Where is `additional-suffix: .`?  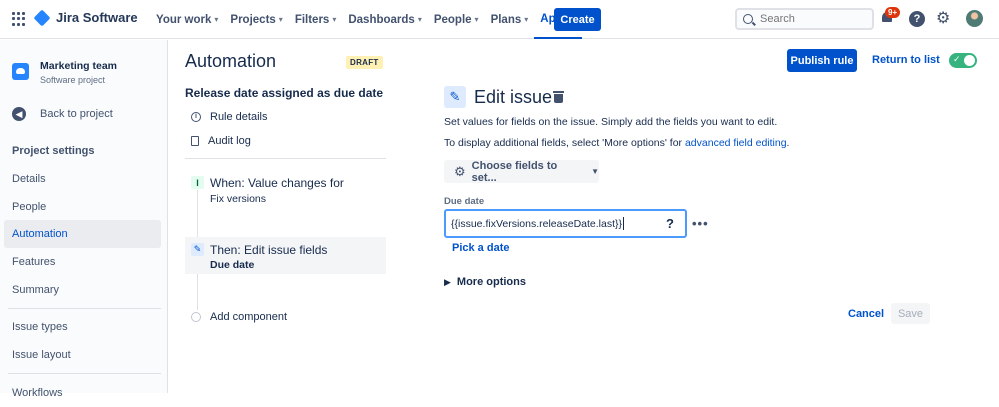 additional-suffix: . is located at coordinates (788, 143).